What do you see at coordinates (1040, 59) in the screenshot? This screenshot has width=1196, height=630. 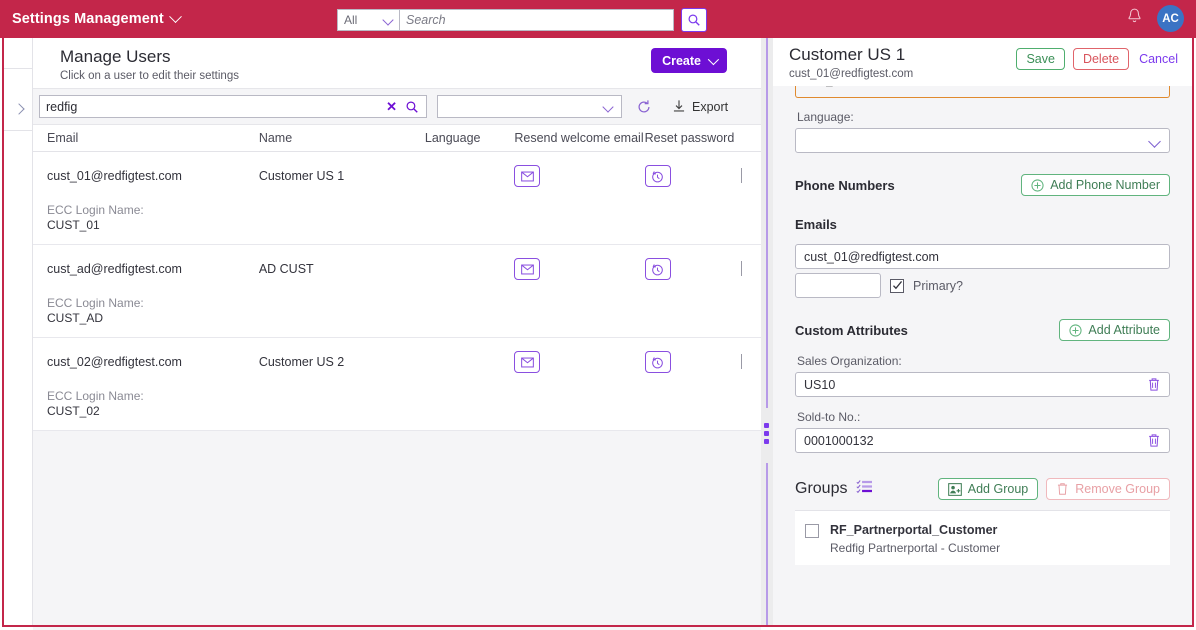 I see `save-button: Save` at bounding box center [1040, 59].